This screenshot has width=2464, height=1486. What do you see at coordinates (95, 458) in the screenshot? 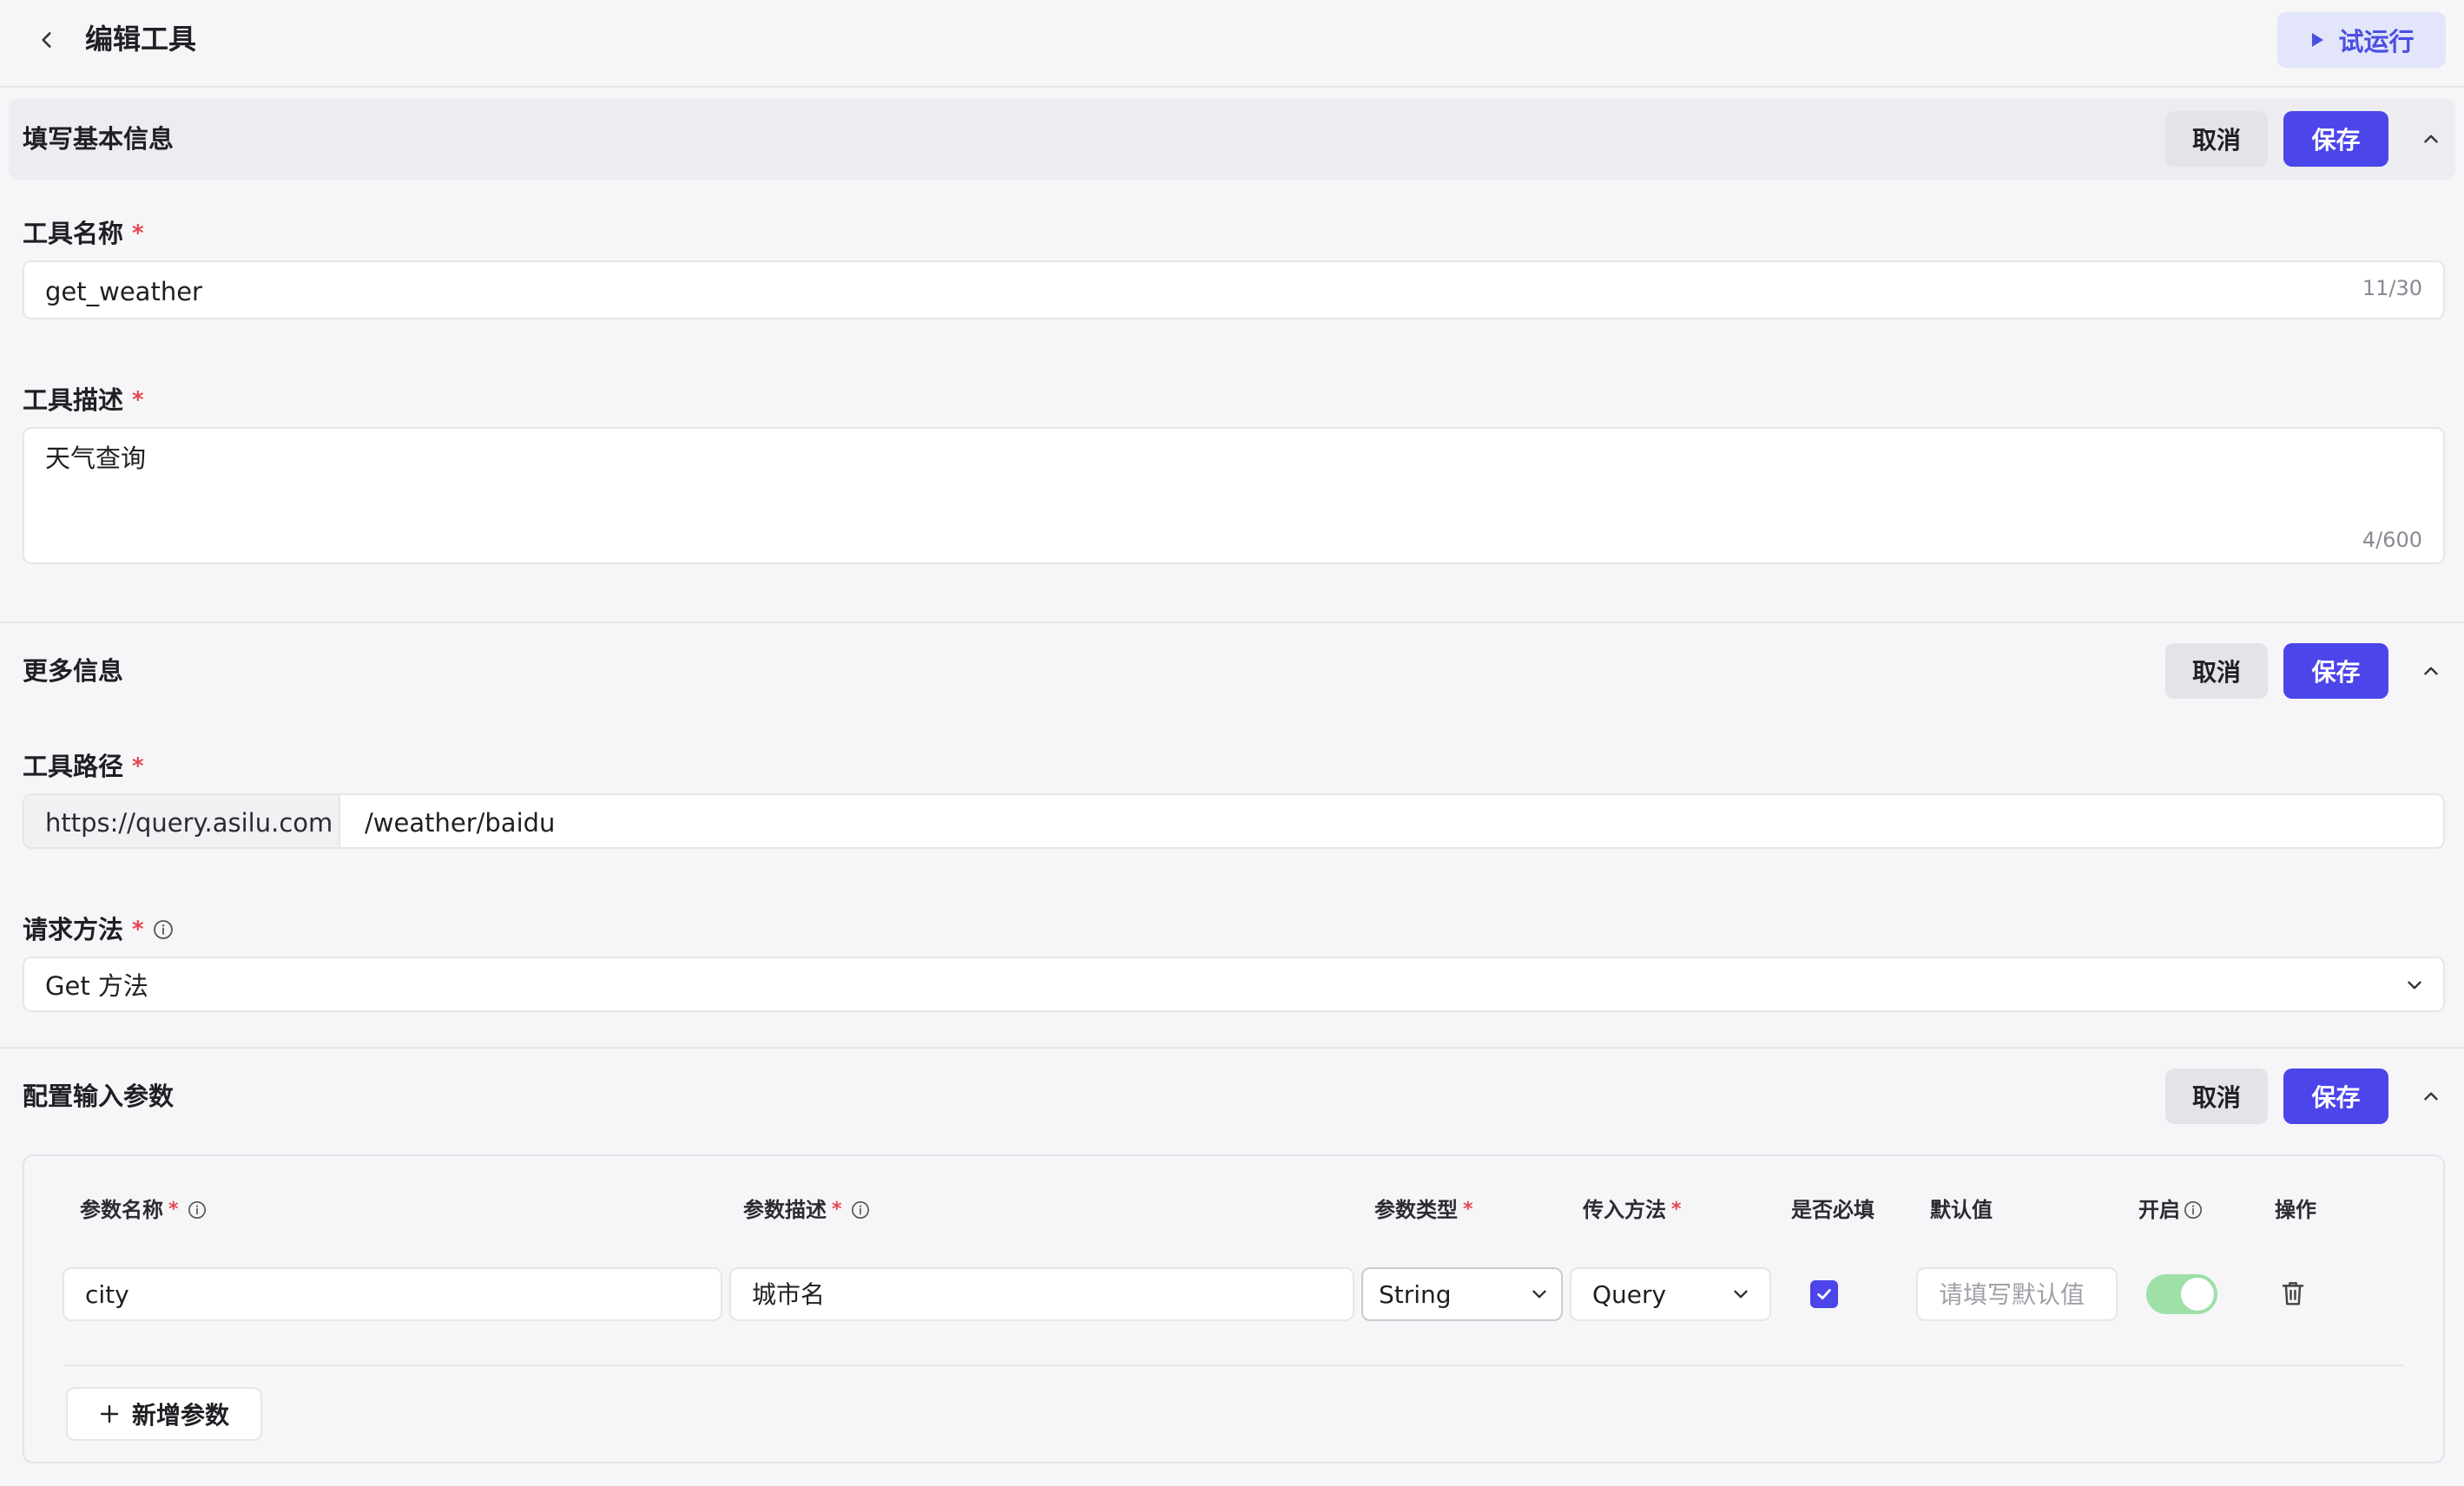
I see `tool-desc-value: 天气查询` at bounding box center [95, 458].